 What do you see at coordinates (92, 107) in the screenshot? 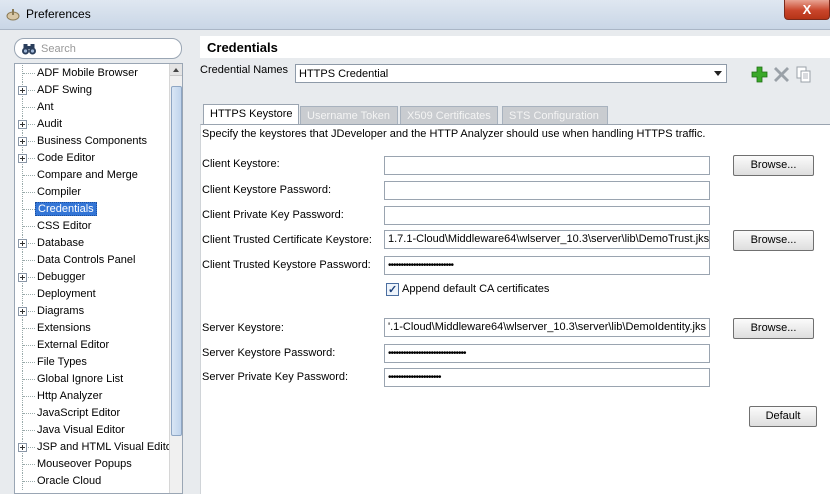
I see `tree-item: Ant` at bounding box center [92, 107].